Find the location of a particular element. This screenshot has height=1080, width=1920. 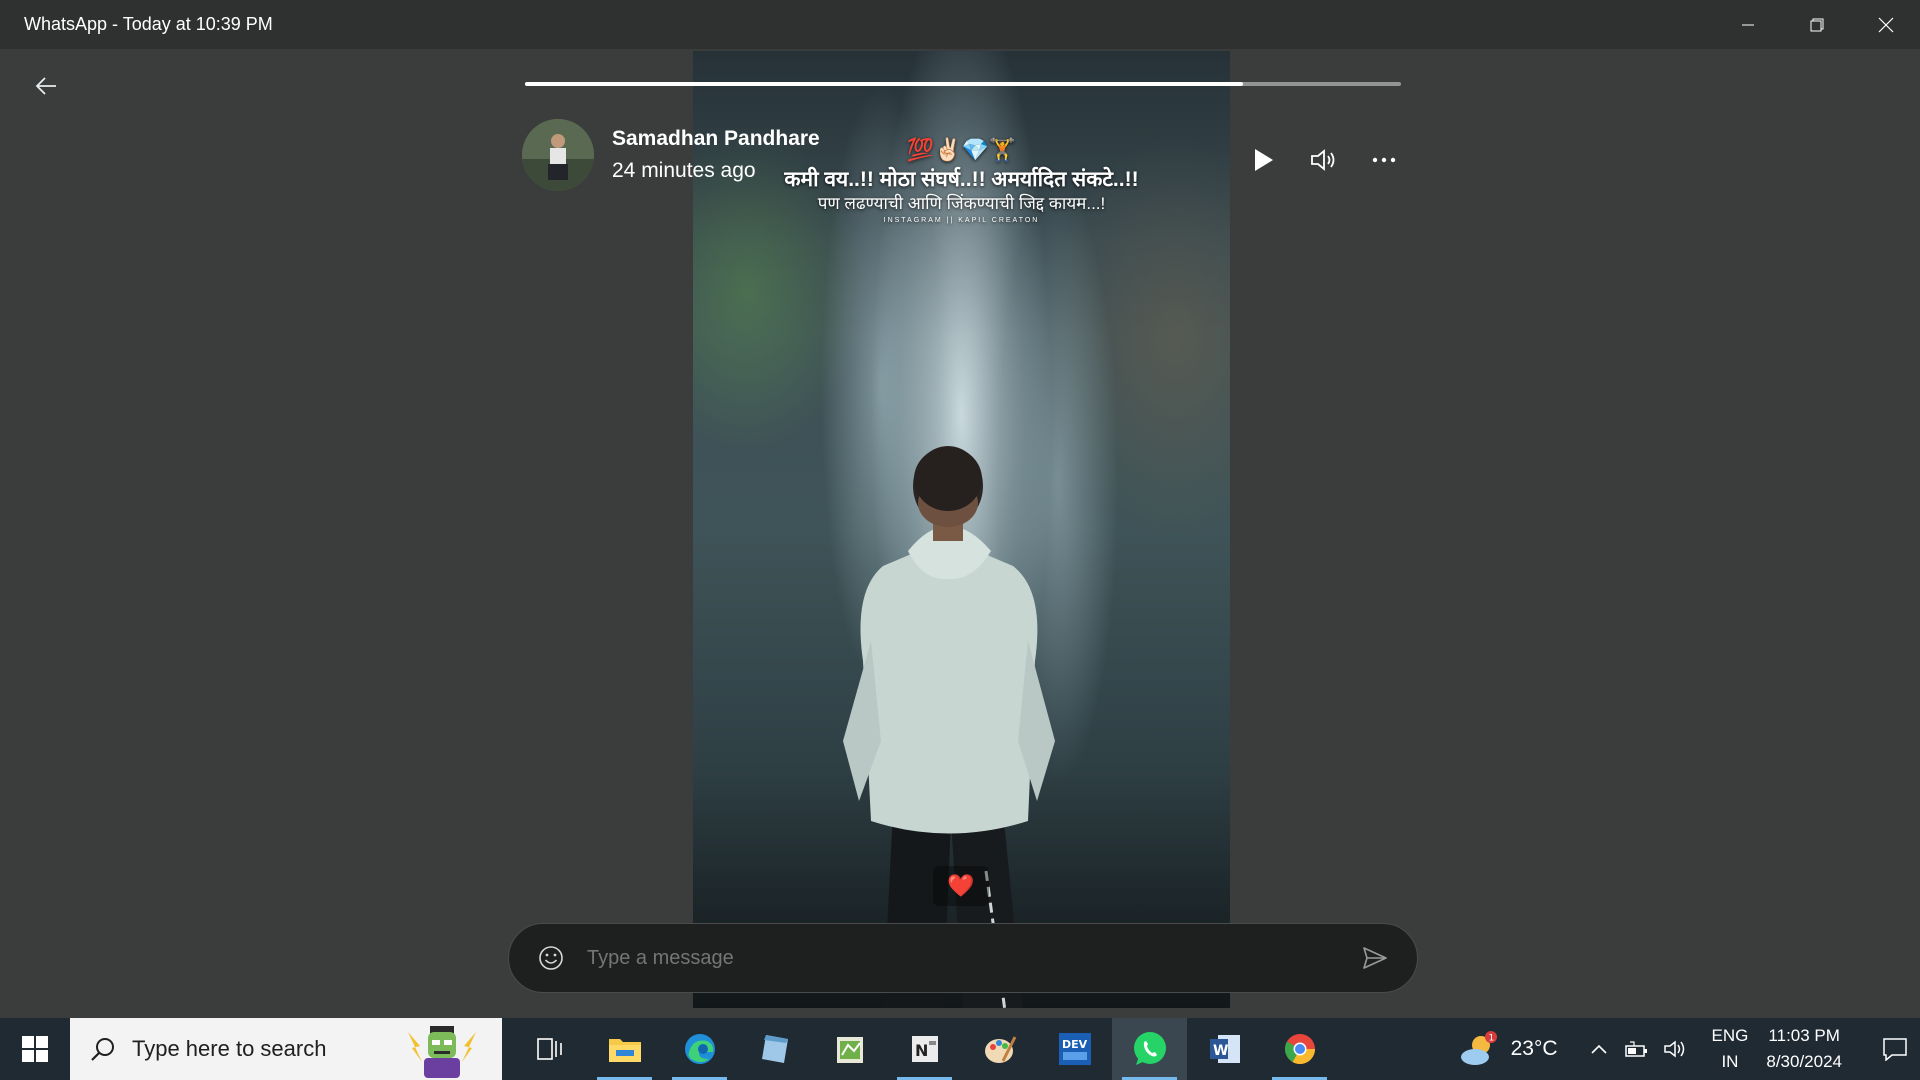

taskbar-task-view is located at coordinates (549, 1049).